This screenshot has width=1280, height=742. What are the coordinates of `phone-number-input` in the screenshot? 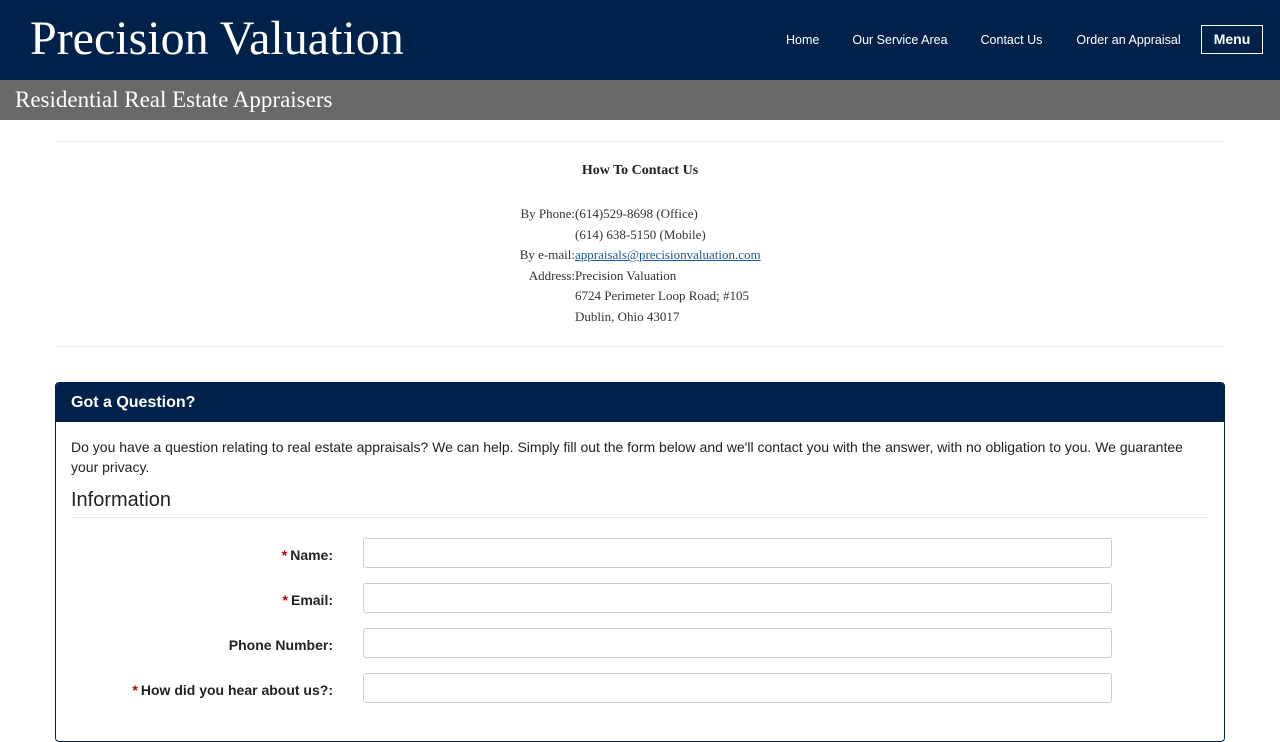 It's located at (737, 643).